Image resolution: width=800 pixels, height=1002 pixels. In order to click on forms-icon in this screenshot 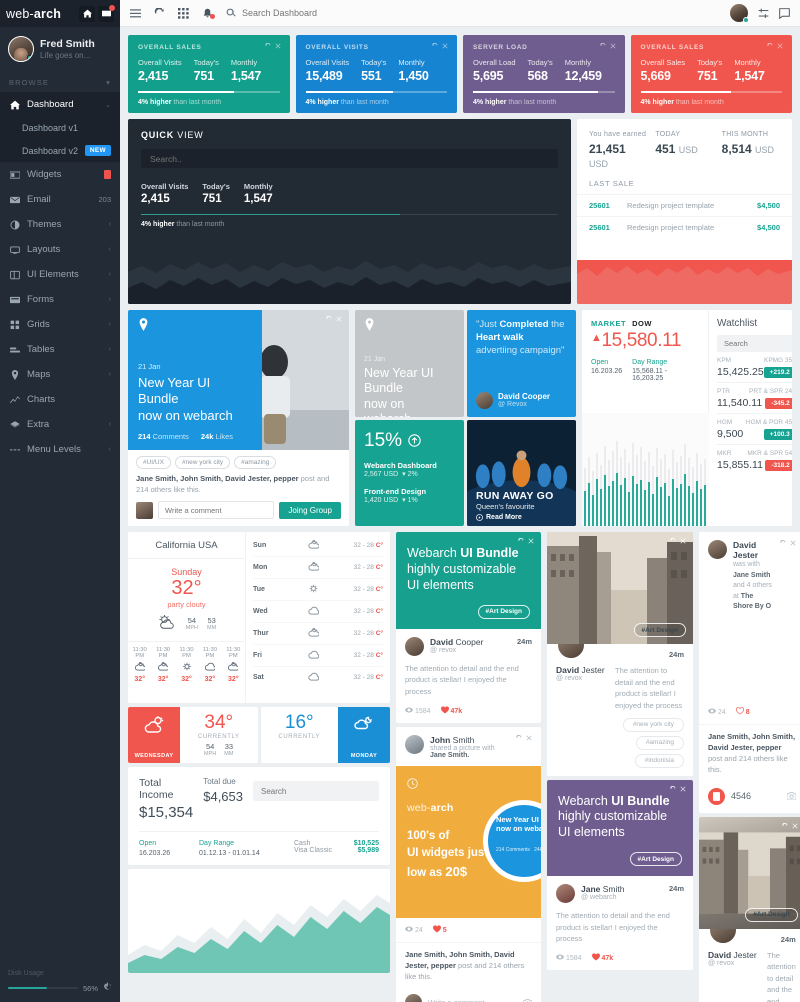, I will do `click(14, 300)`.